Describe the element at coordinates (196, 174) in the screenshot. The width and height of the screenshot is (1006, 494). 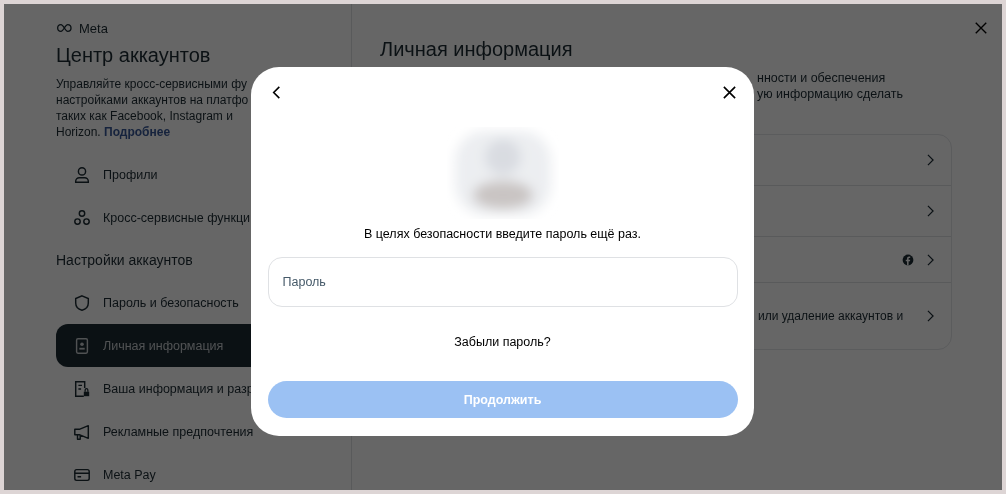
I see `sidebar-item: Профили` at that location.